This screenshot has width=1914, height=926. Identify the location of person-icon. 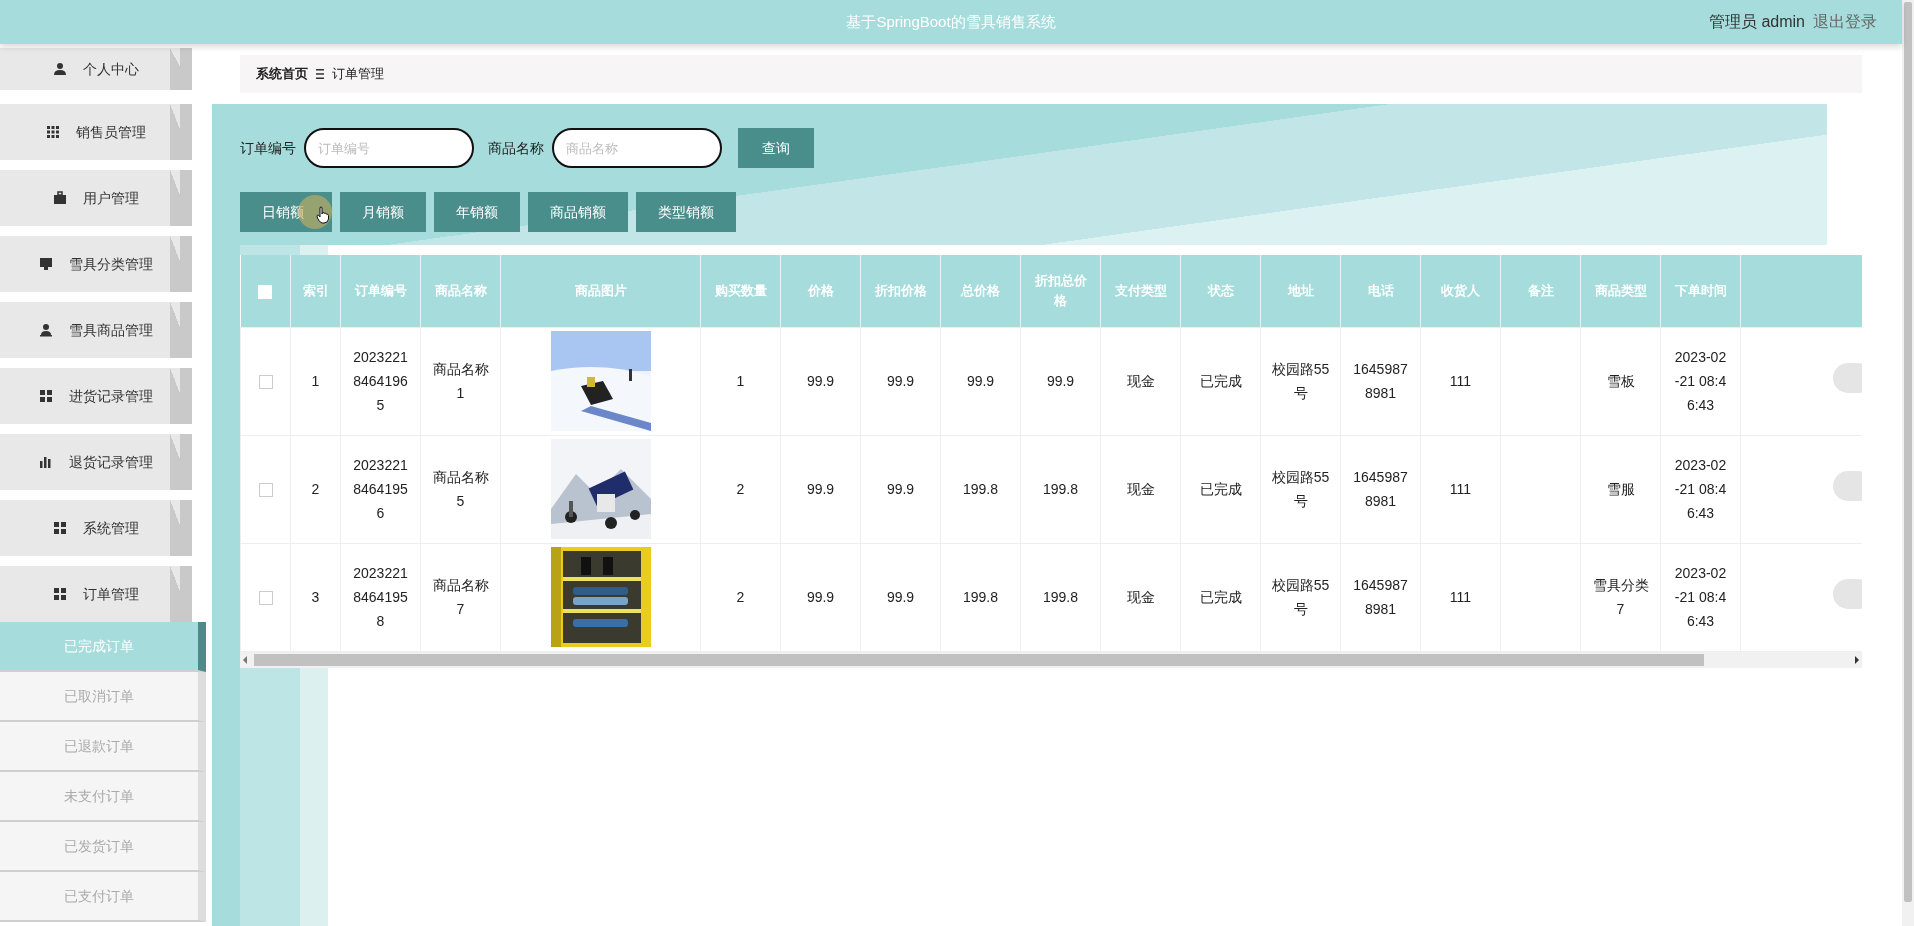
(46, 330).